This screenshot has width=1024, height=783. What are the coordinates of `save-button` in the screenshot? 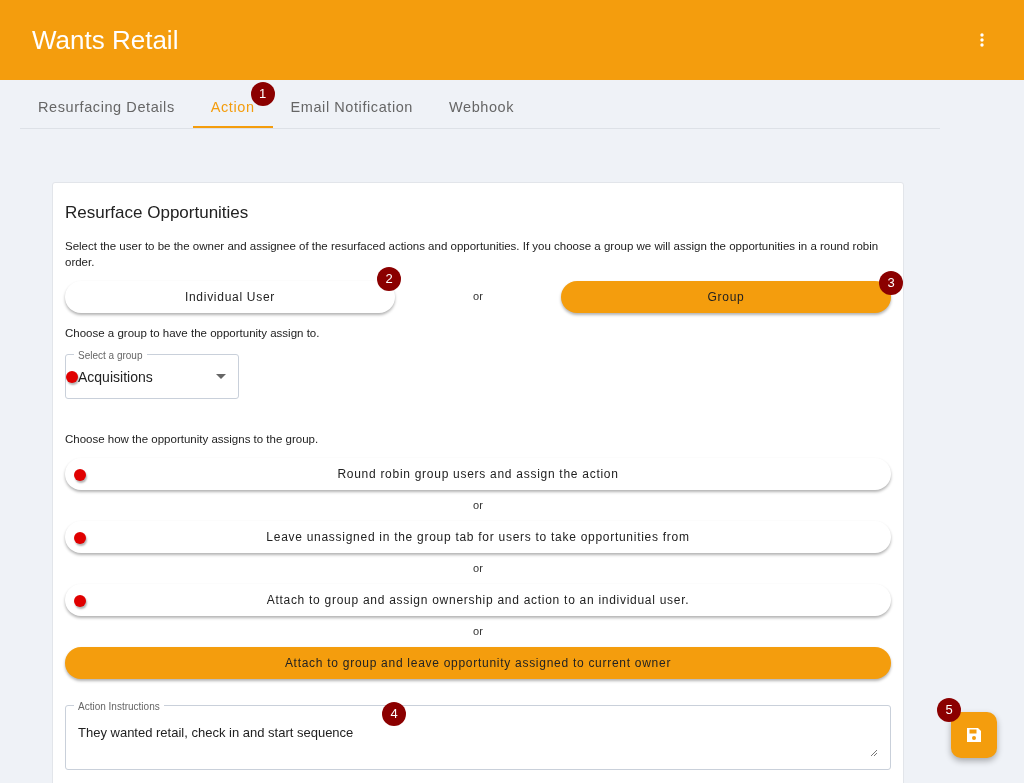 It's located at (974, 735).